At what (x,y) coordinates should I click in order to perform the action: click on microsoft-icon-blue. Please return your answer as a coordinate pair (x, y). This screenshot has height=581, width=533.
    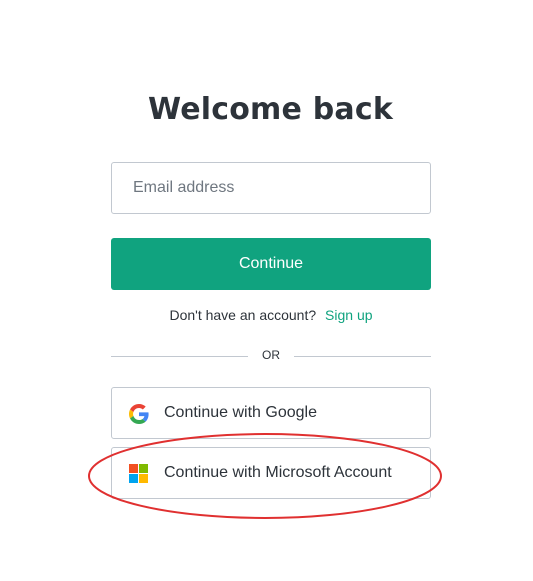
    Looking at the image, I should click on (133, 478).